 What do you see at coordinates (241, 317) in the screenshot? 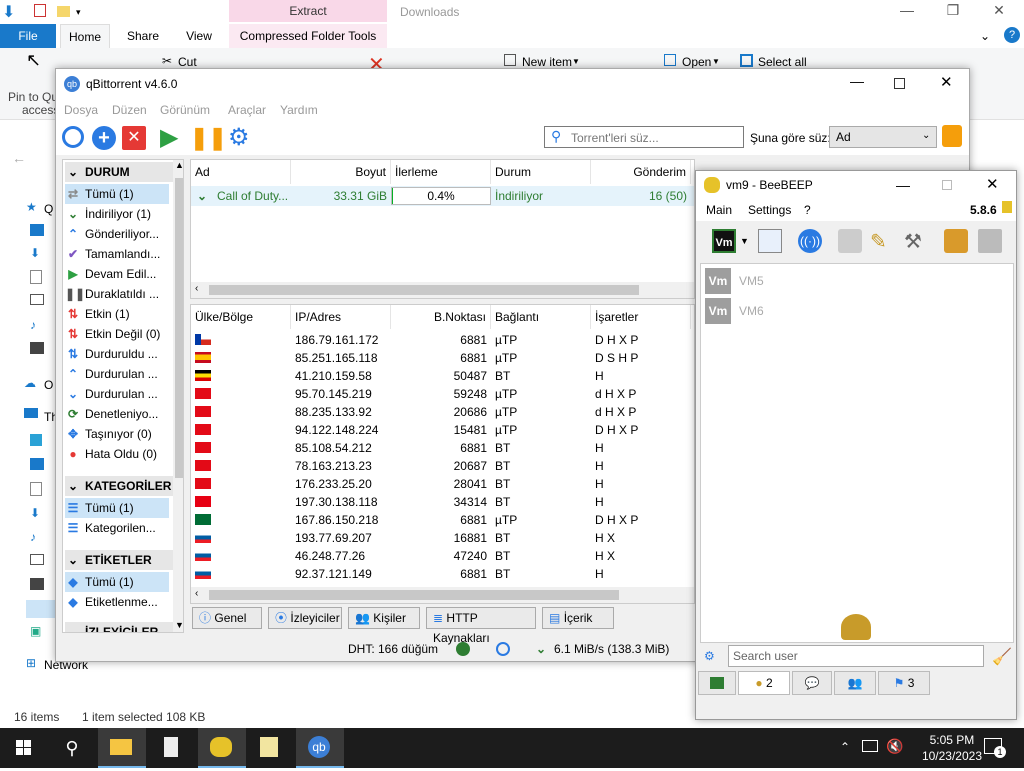
I see `column-header-country: Ülke/Bölge` at bounding box center [241, 317].